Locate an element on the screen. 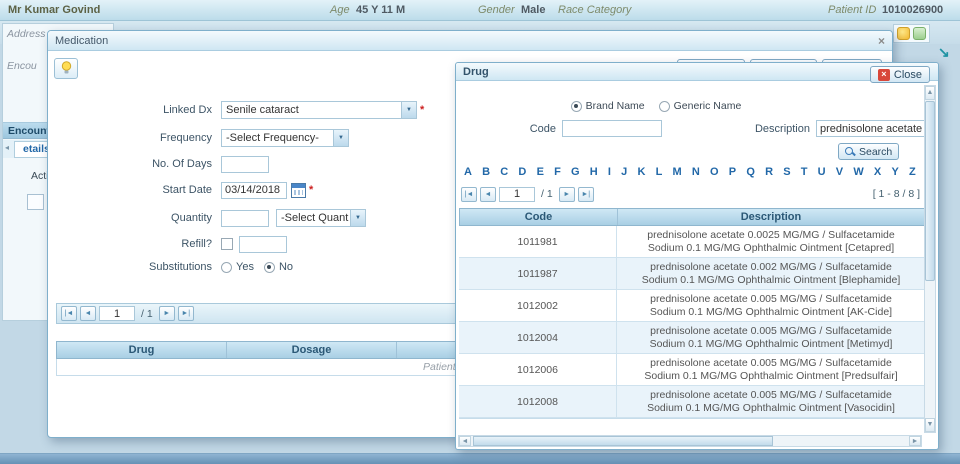 Image resolution: width=960 pixels, height=464 pixels. alphabet-link-a: A is located at coordinates (468, 172).